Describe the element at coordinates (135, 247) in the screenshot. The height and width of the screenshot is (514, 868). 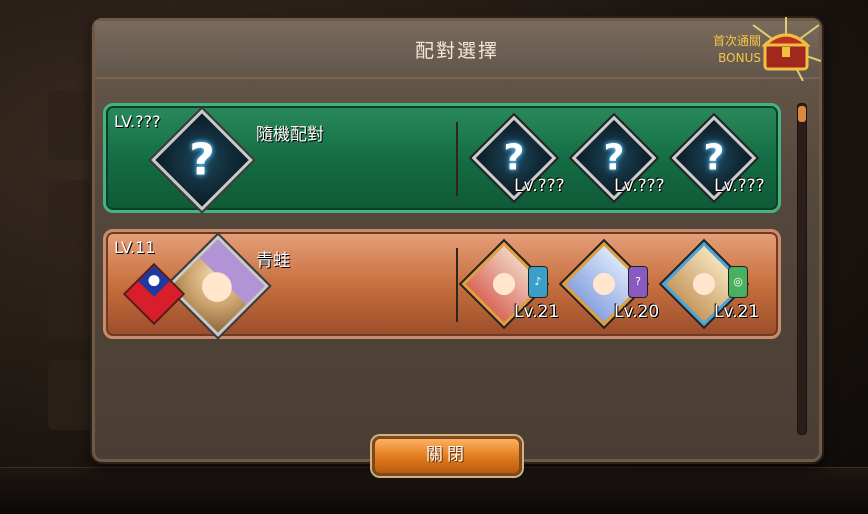
I see `opponent-level: LV.11` at that location.